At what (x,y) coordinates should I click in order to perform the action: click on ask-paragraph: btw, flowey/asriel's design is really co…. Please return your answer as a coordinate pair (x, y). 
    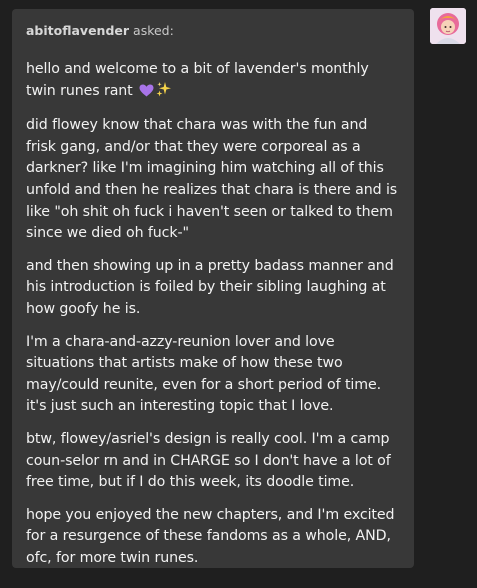
    Looking at the image, I should click on (208, 460).